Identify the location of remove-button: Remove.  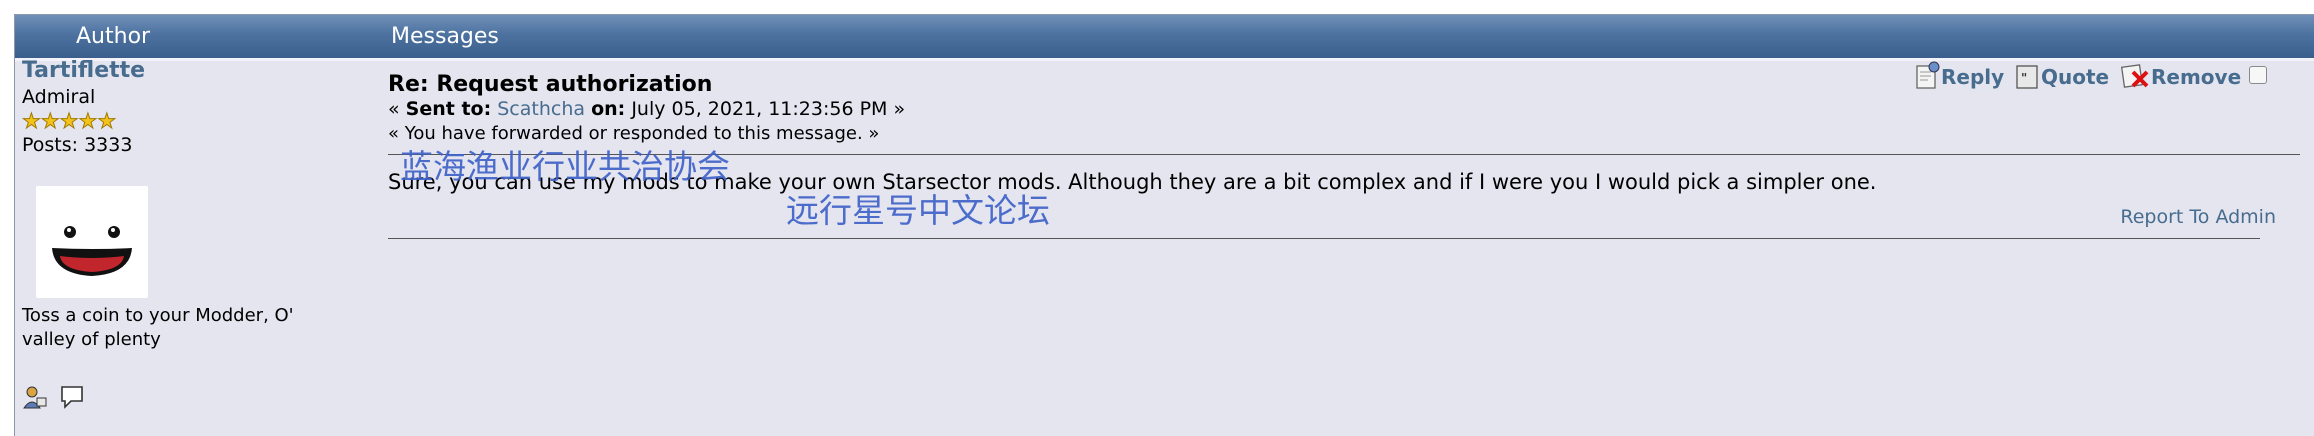
(2181, 75).